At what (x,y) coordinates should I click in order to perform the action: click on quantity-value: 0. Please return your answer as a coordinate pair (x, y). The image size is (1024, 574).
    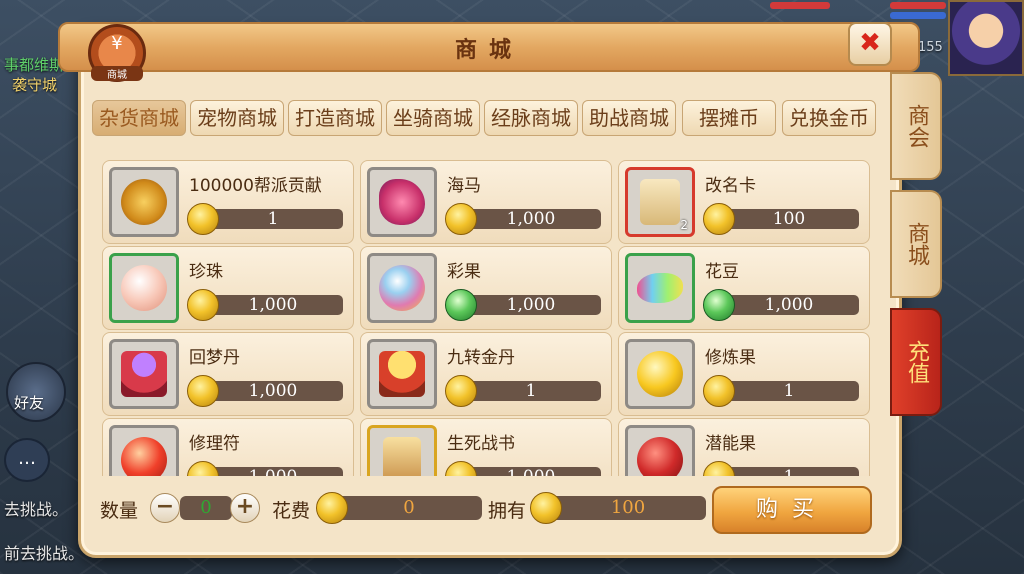
    Looking at the image, I should click on (206, 508).